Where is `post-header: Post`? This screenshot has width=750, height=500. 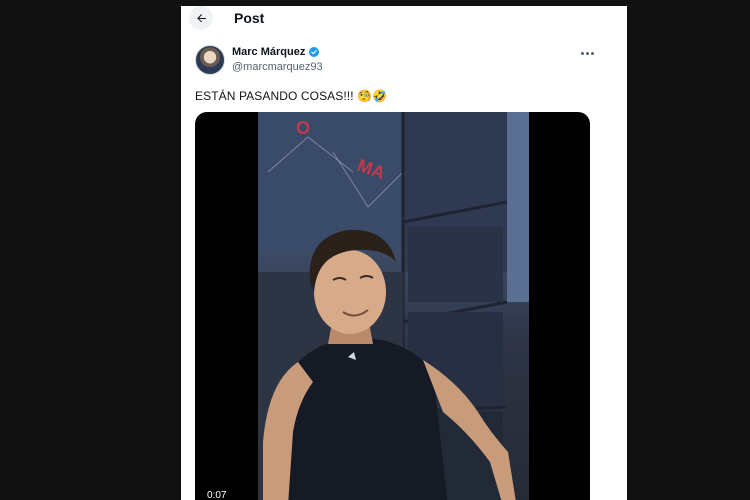
post-header: Post is located at coordinates (404, 20).